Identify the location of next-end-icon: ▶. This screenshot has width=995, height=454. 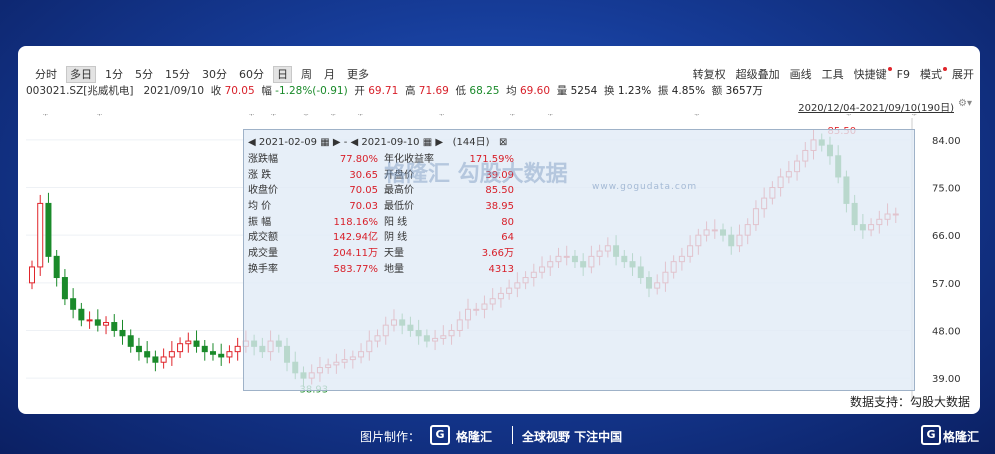
(439, 142).